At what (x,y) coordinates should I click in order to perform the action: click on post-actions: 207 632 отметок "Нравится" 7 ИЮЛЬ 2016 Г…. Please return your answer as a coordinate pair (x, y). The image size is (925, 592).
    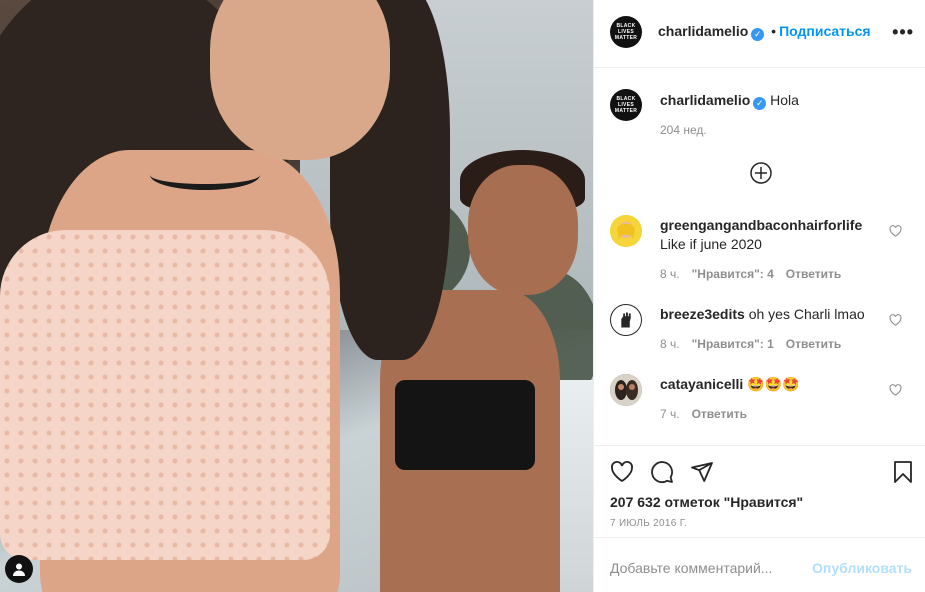
    Looking at the image, I should click on (759, 491).